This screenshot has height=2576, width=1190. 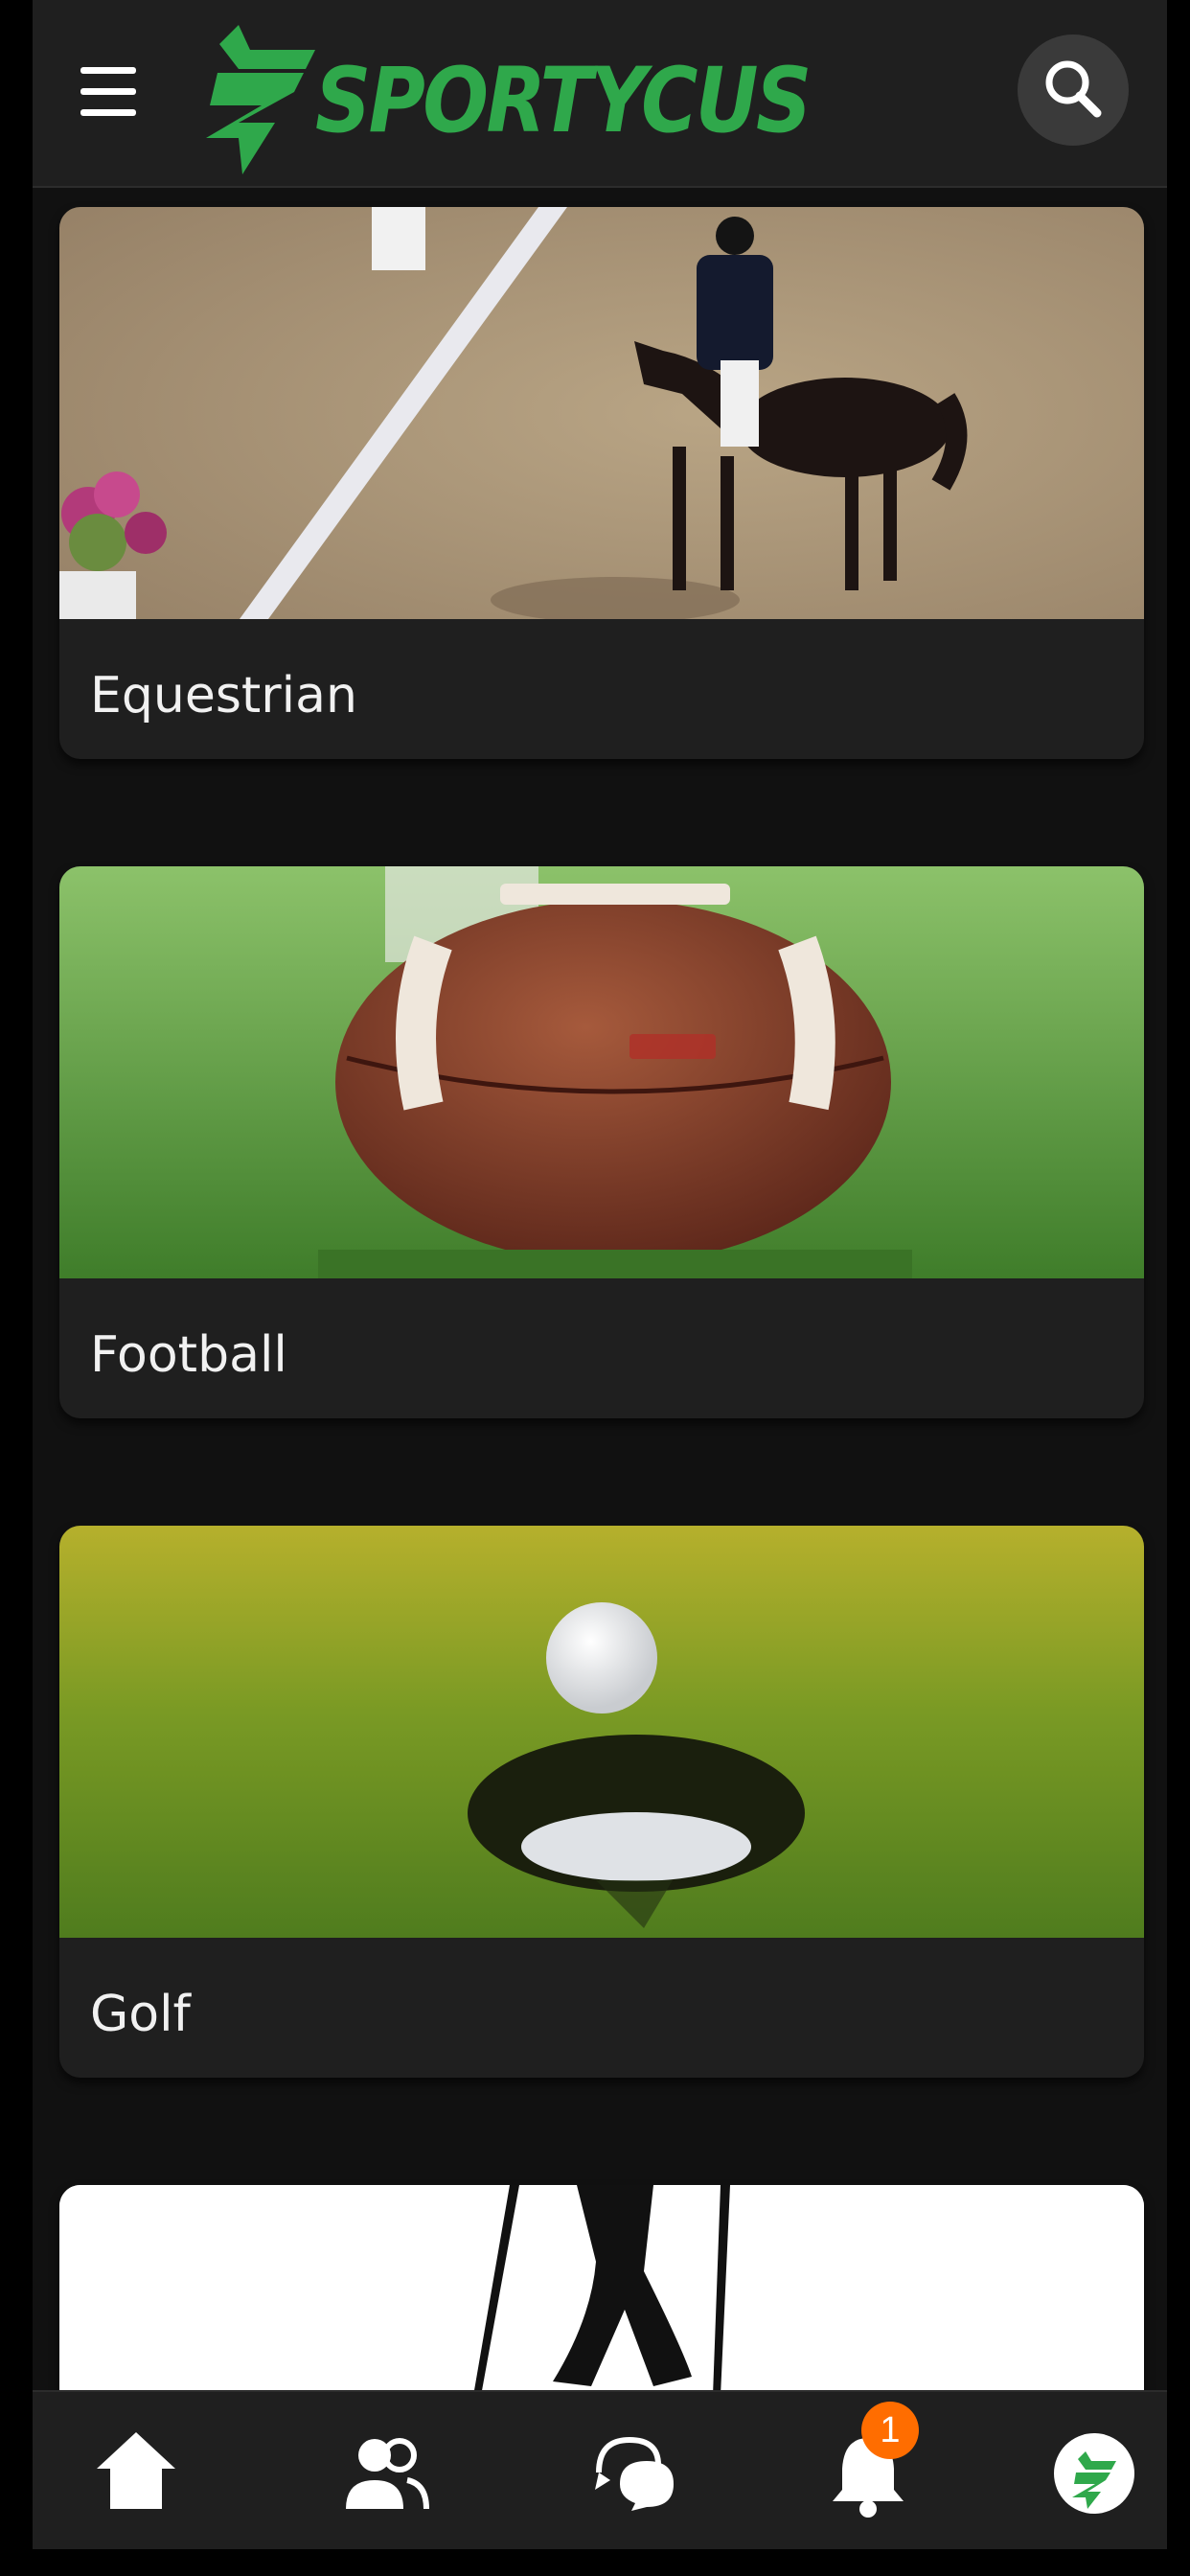 I want to click on sport-card-label: Football, so click(x=189, y=1355).